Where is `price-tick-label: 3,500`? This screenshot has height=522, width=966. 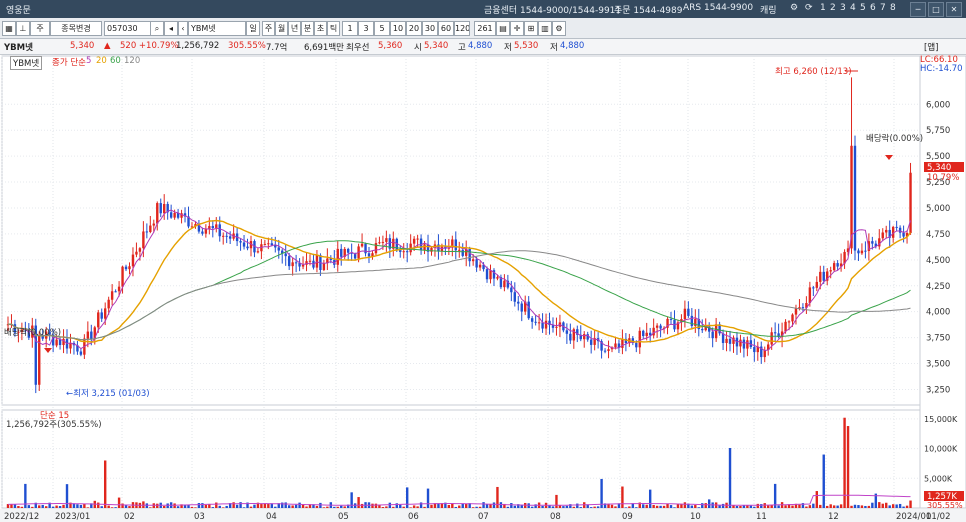
price-tick-label: 3,500 is located at coordinates (938, 365).